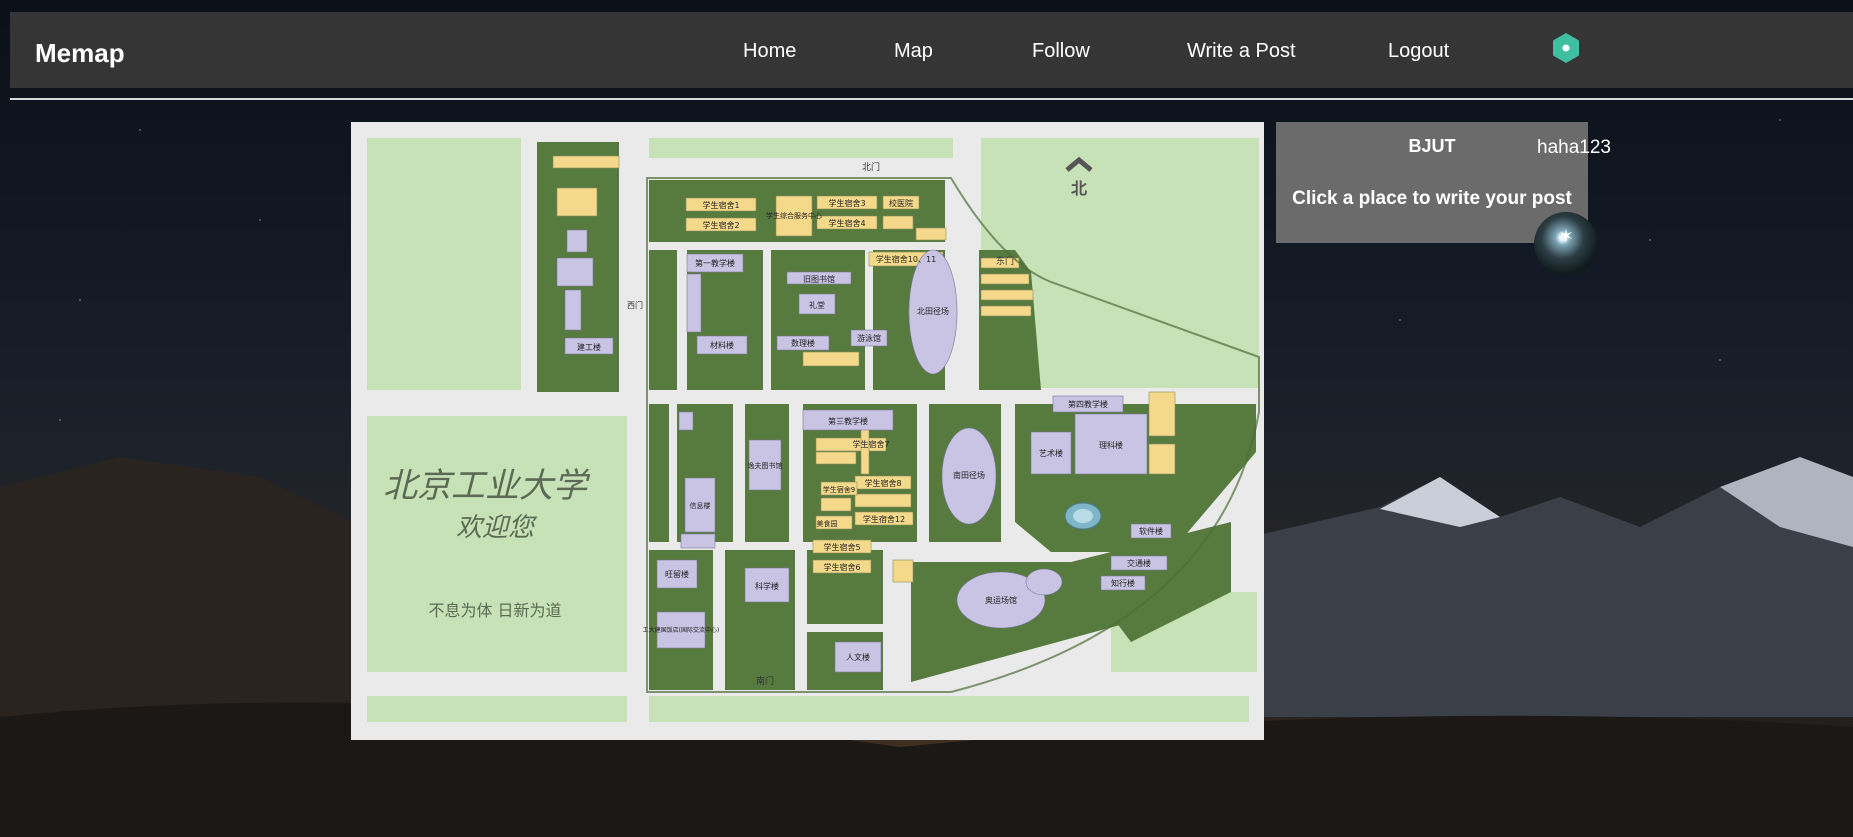 This screenshot has width=1853, height=837. What do you see at coordinates (765, 681) in the screenshot?
I see `map-label-south-gate: 南门` at bounding box center [765, 681].